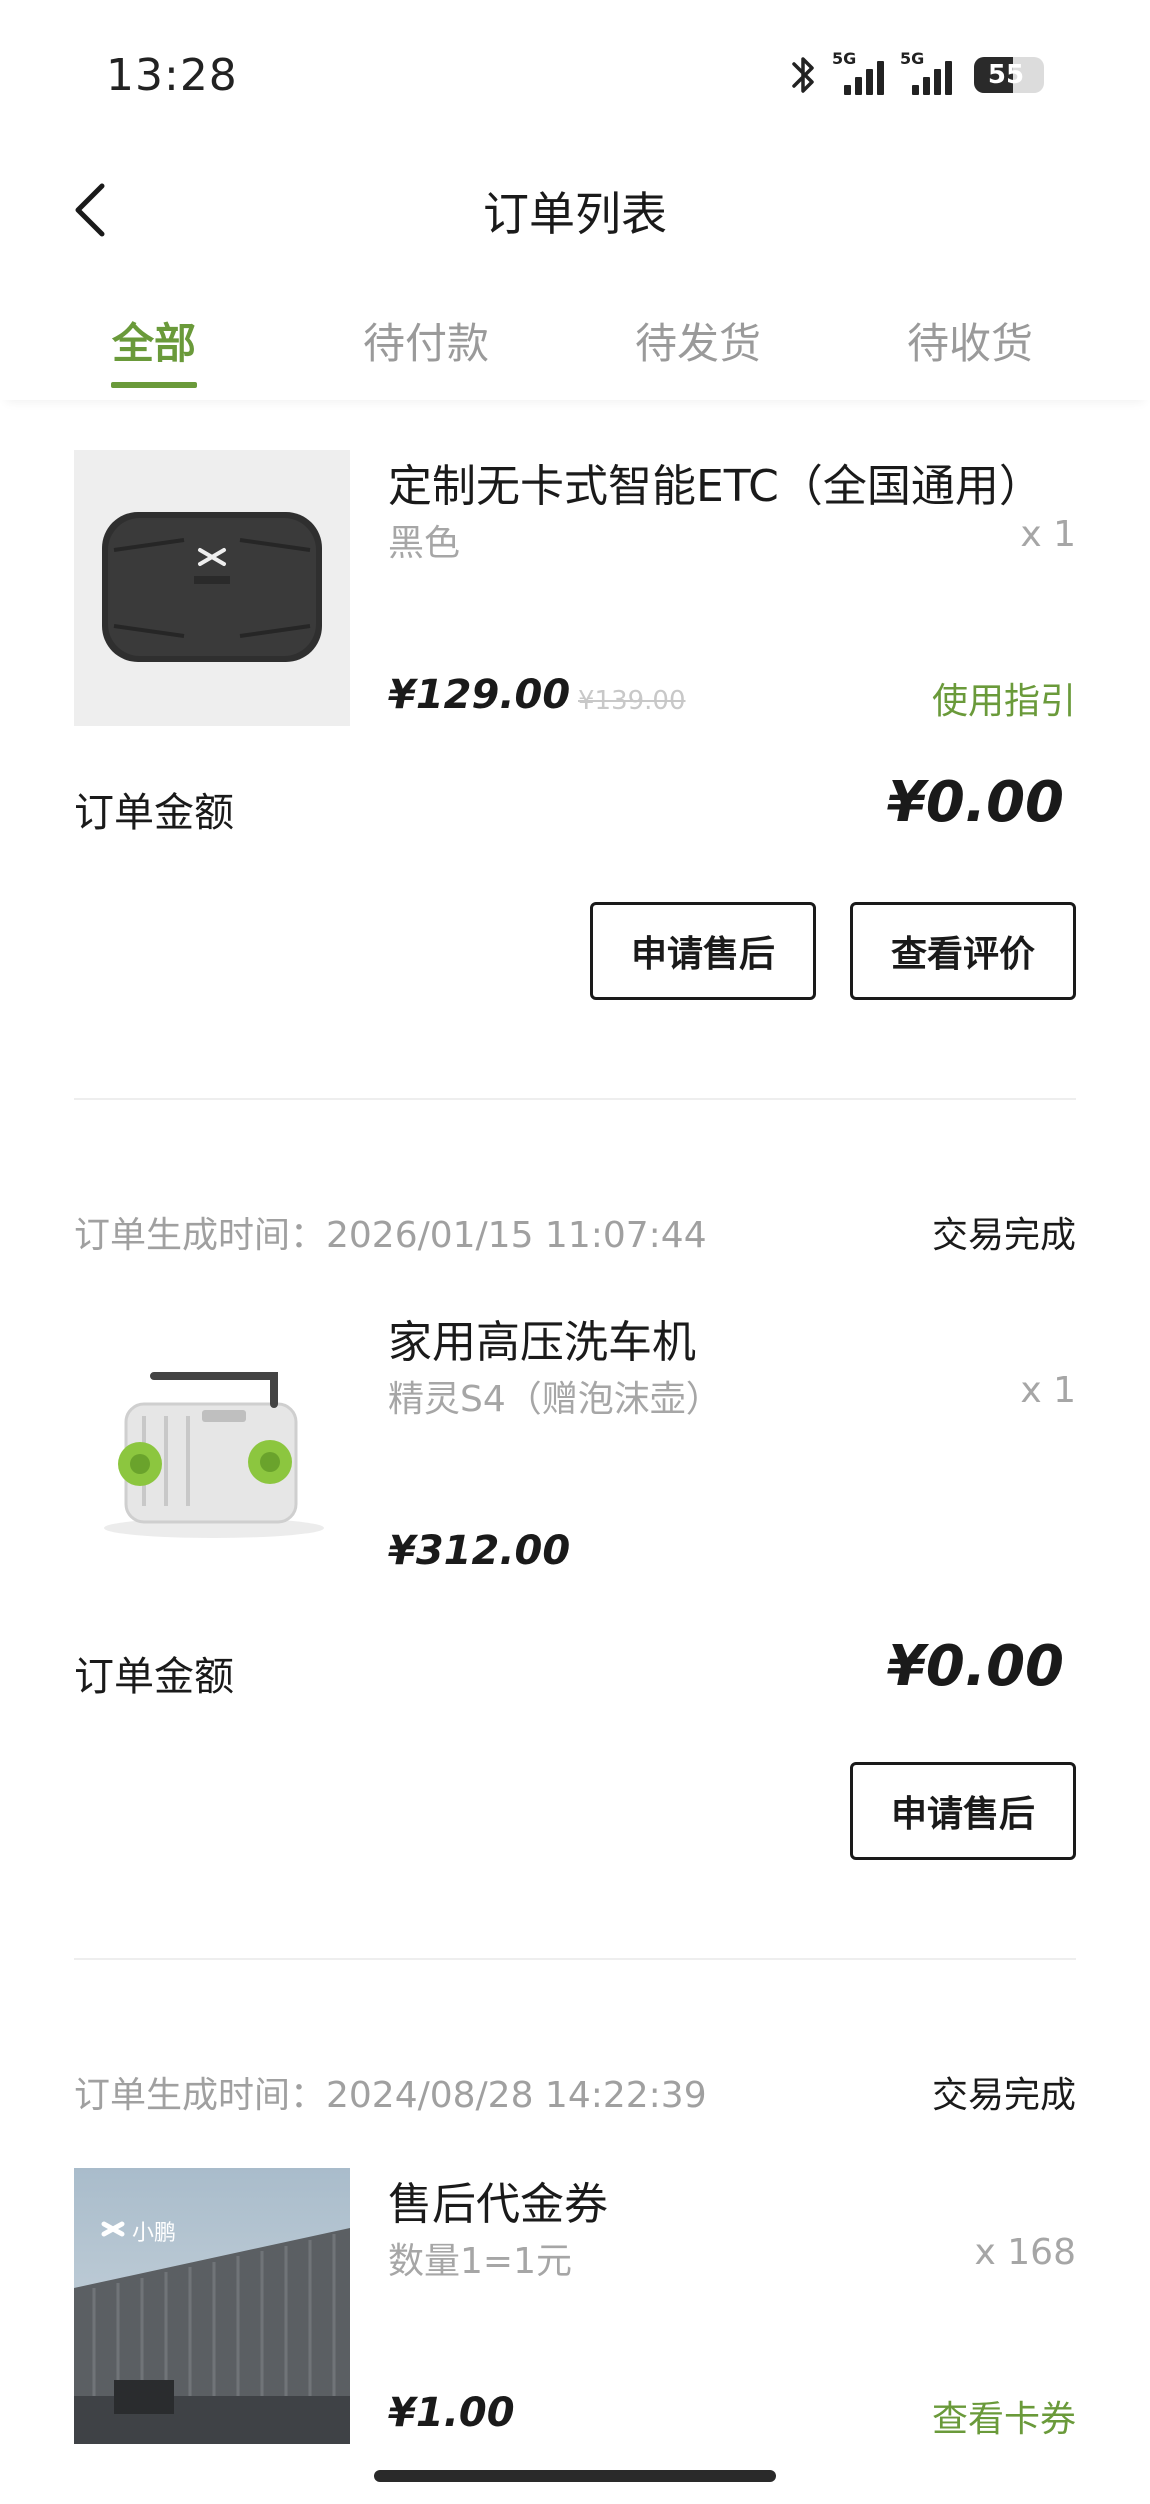 Image resolution: width=1150 pixels, height=2504 pixels. I want to click on cellular-signal-icon: 5G, so click(860, 72).